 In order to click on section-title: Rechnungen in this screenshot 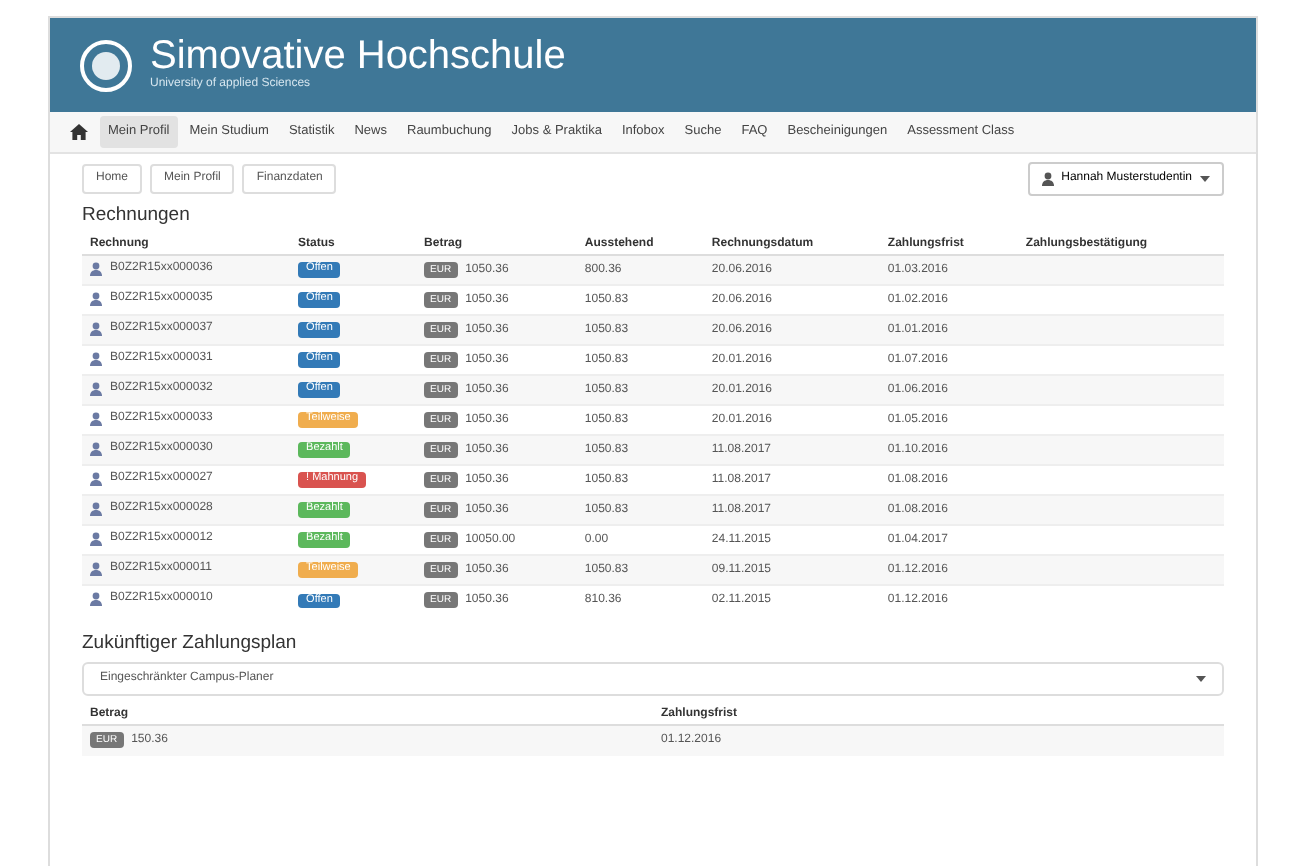, I will do `click(137, 215)`.